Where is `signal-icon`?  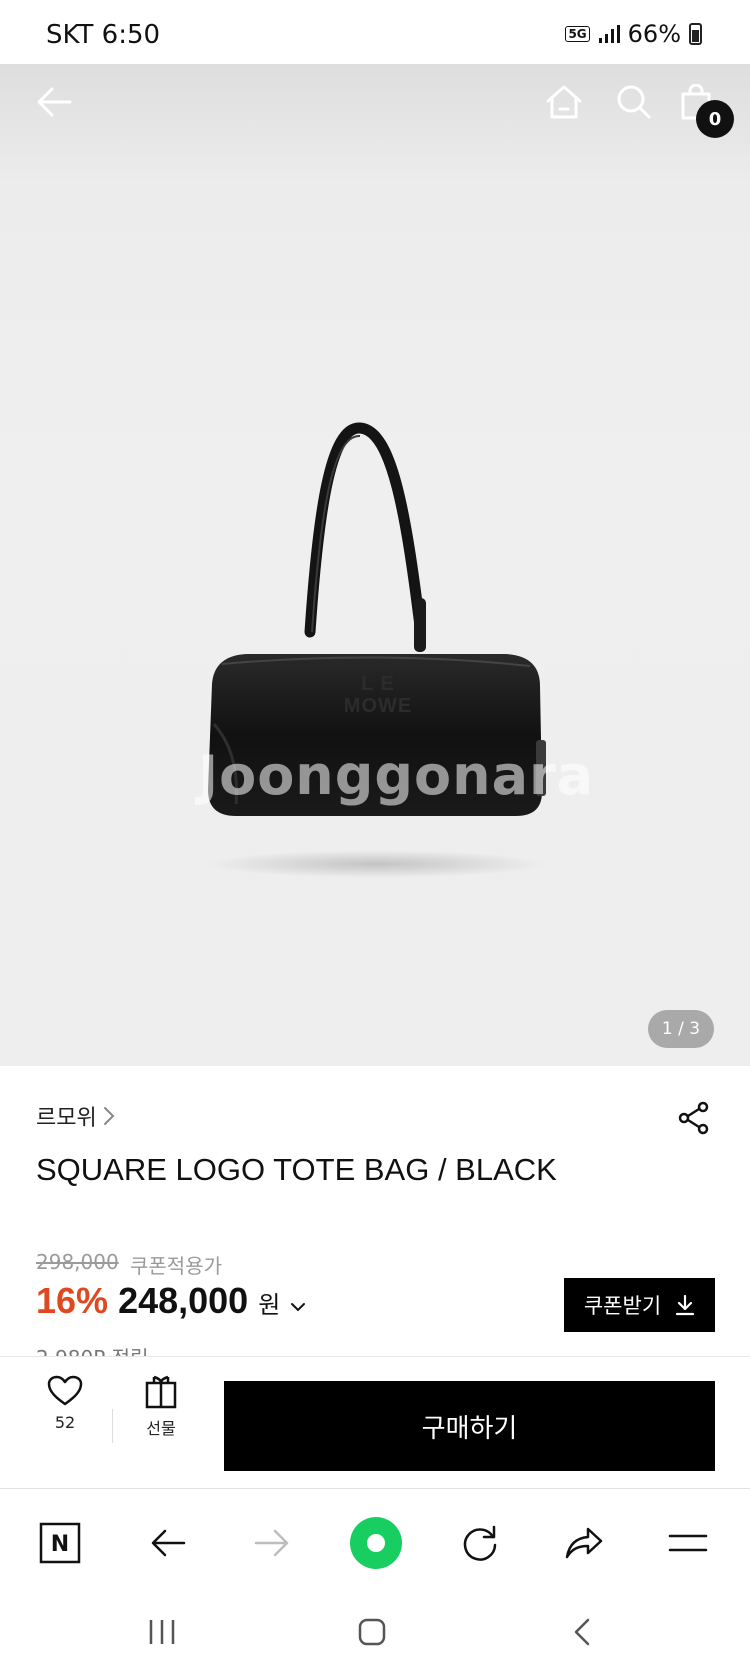 signal-icon is located at coordinates (609, 34).